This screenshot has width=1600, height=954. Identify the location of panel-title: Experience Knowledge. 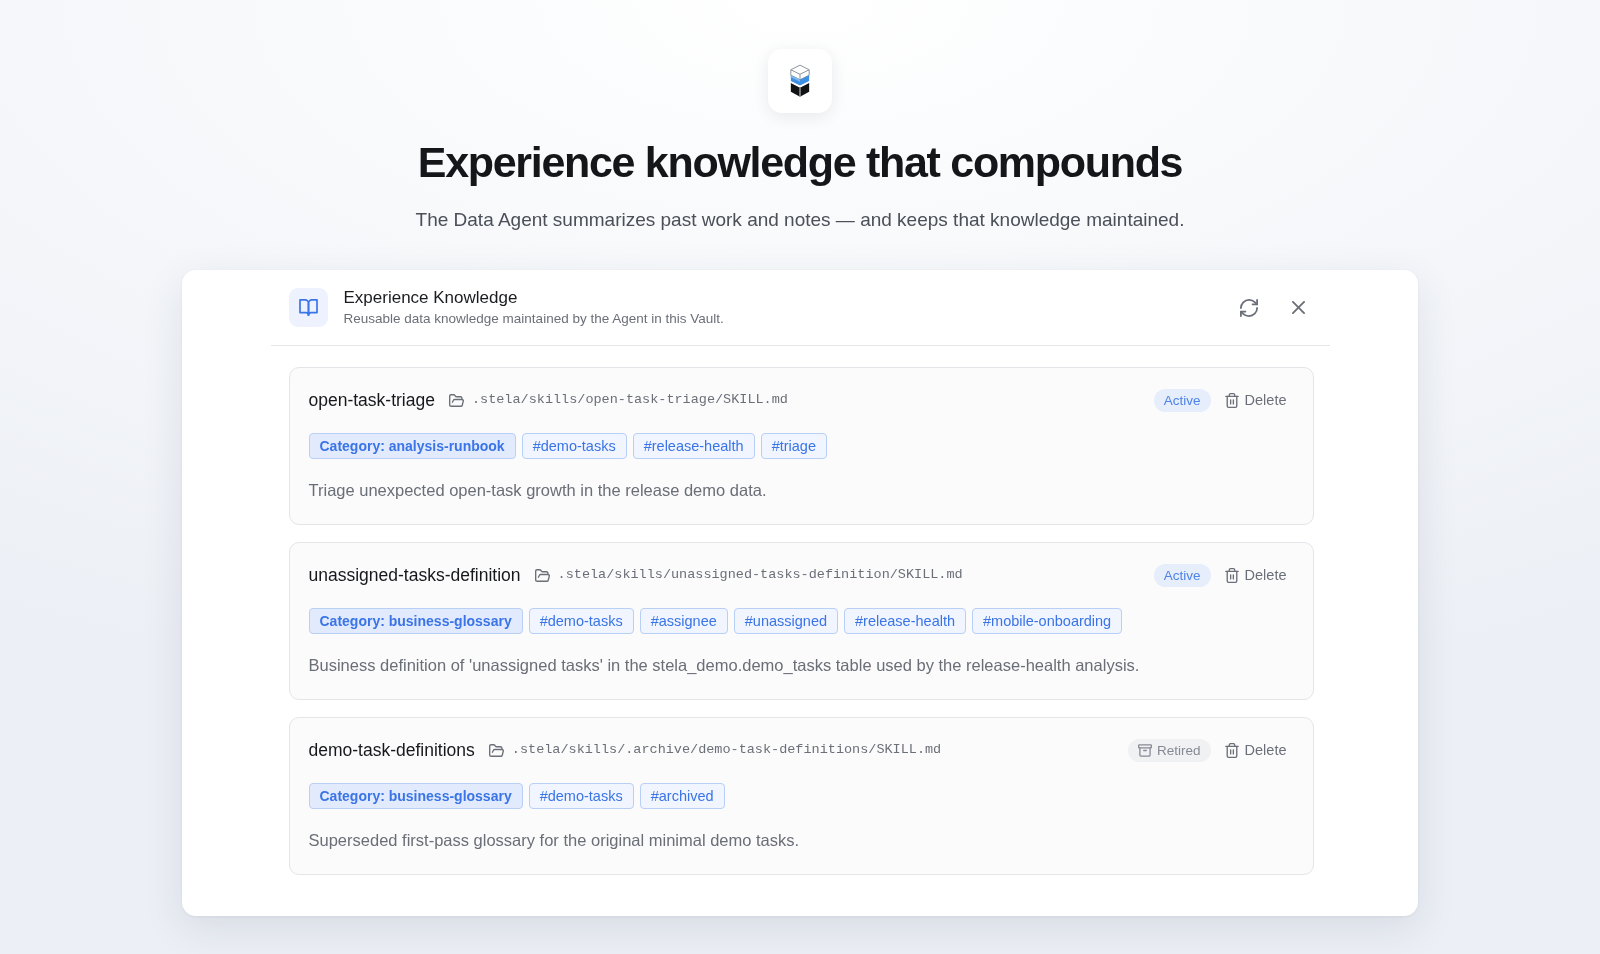
(431, 298).